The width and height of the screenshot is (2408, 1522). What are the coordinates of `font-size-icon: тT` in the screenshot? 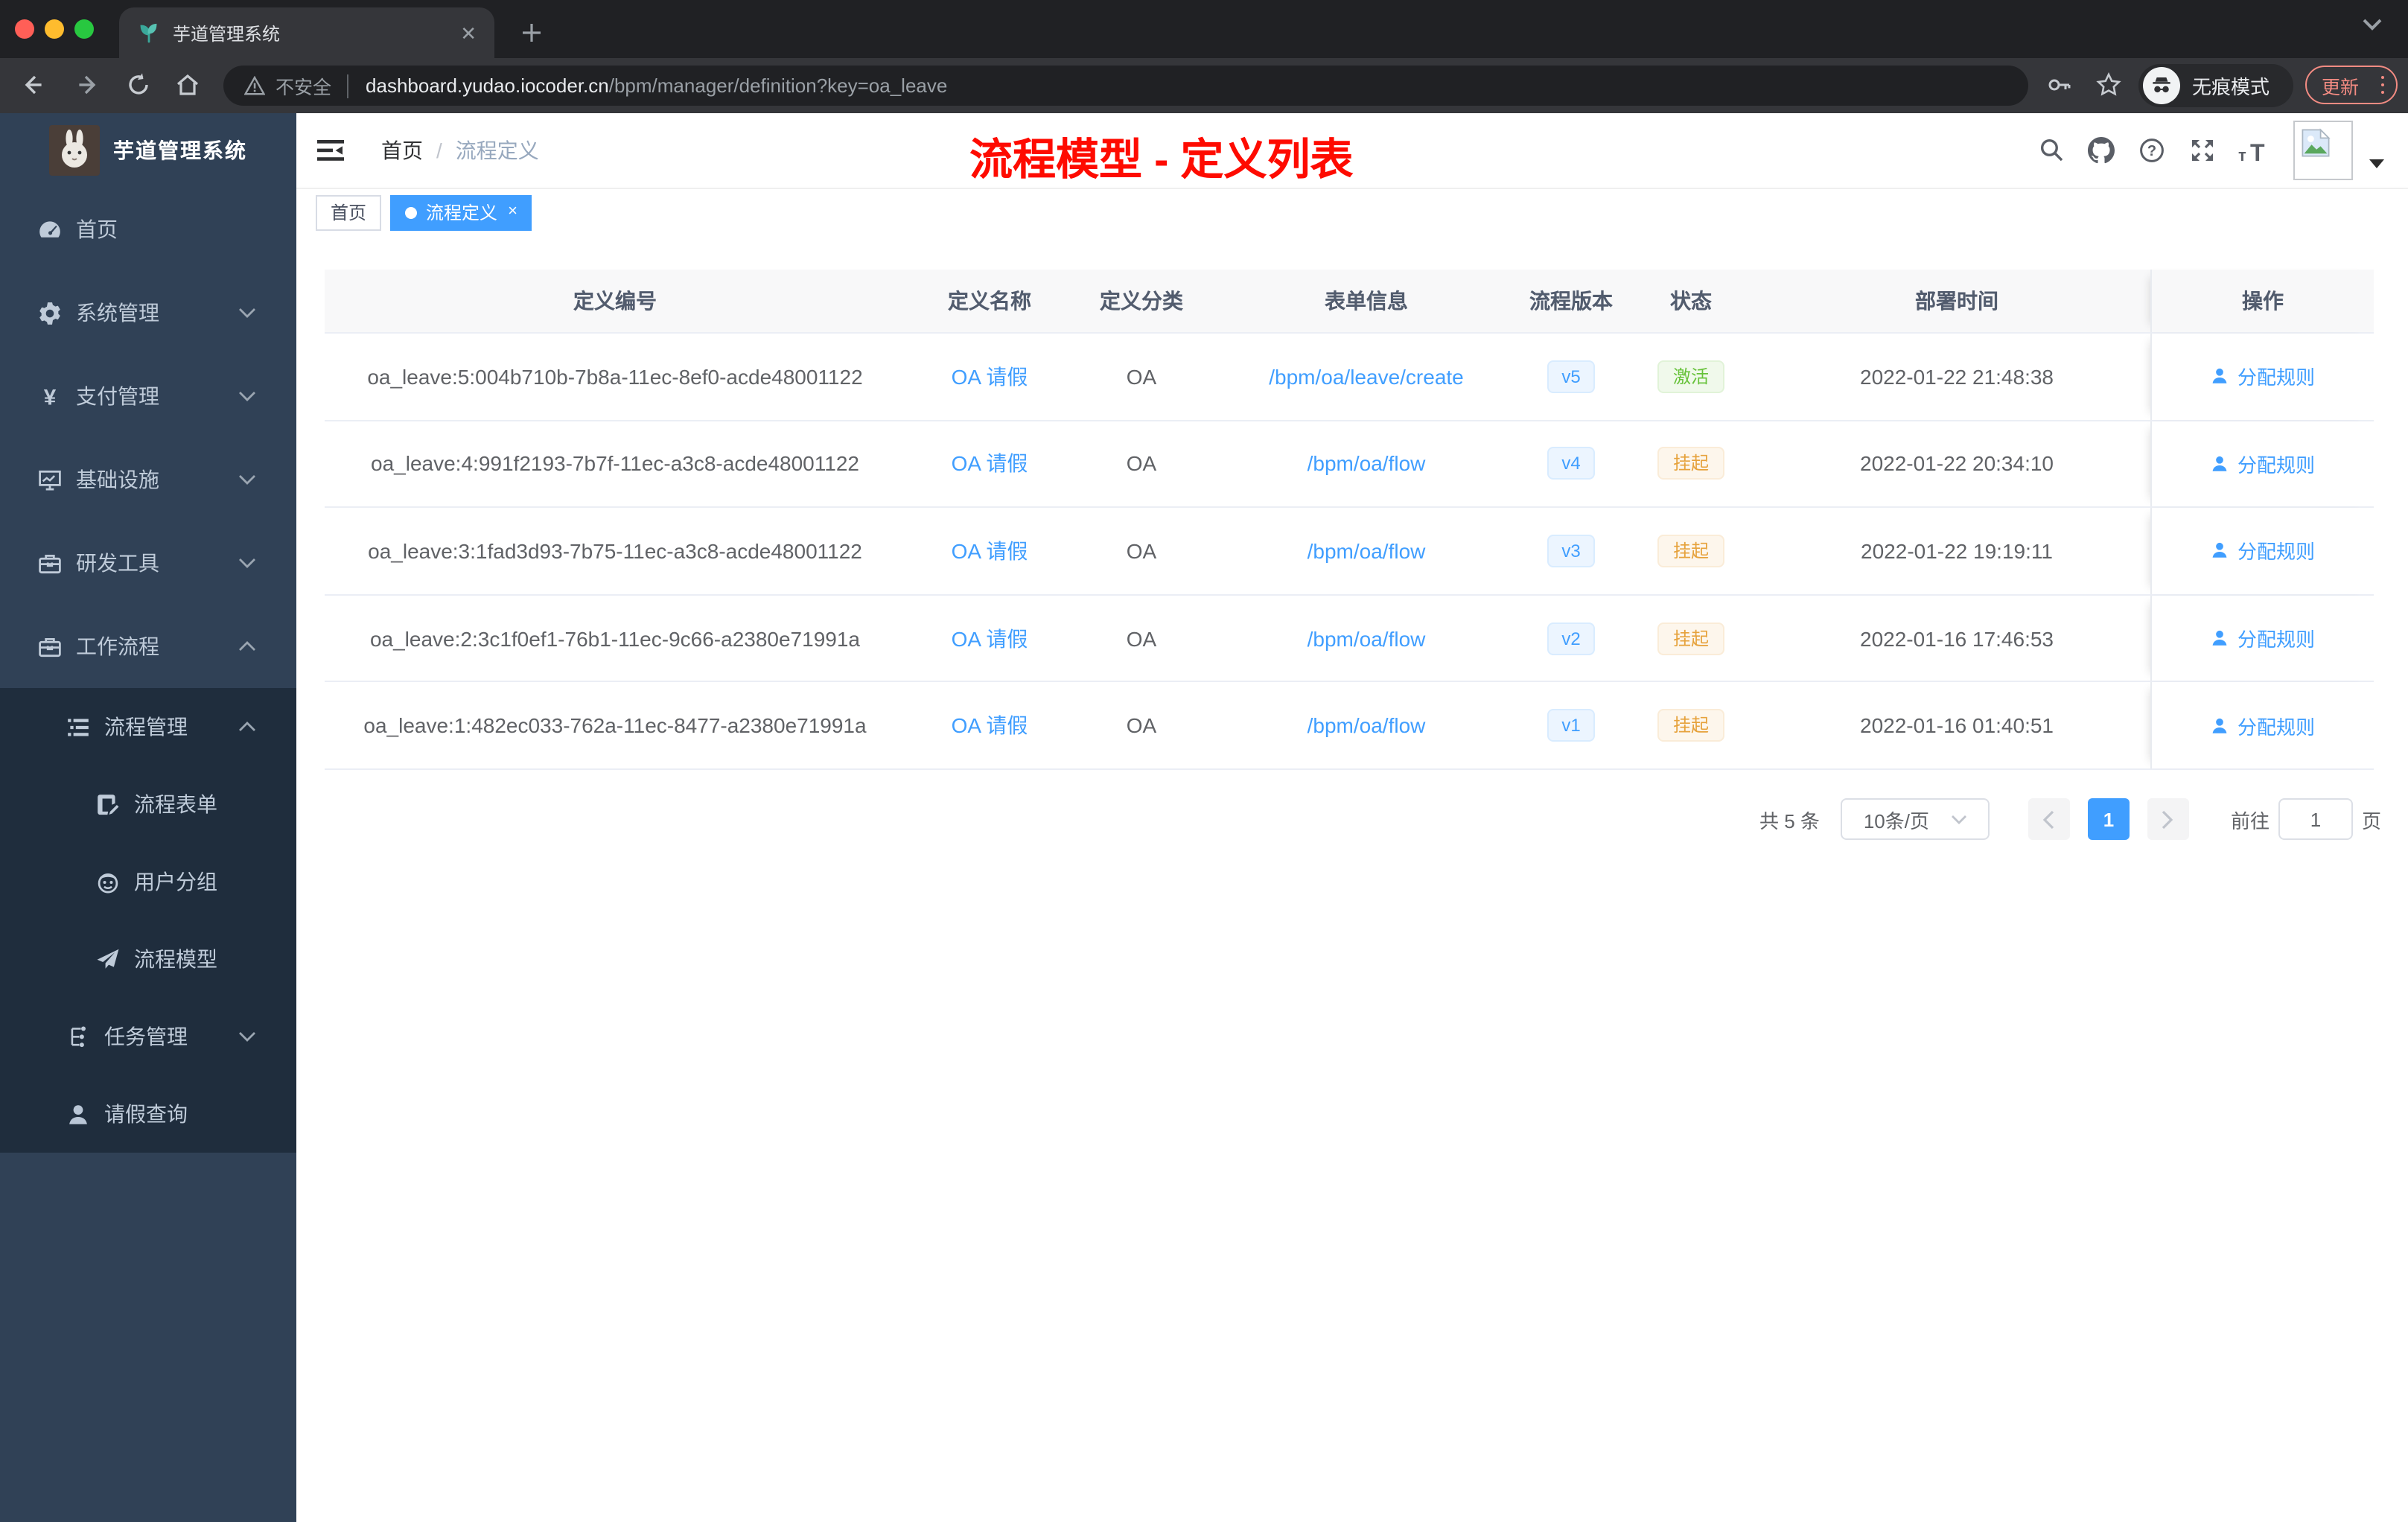 It's located at (2254, 152).